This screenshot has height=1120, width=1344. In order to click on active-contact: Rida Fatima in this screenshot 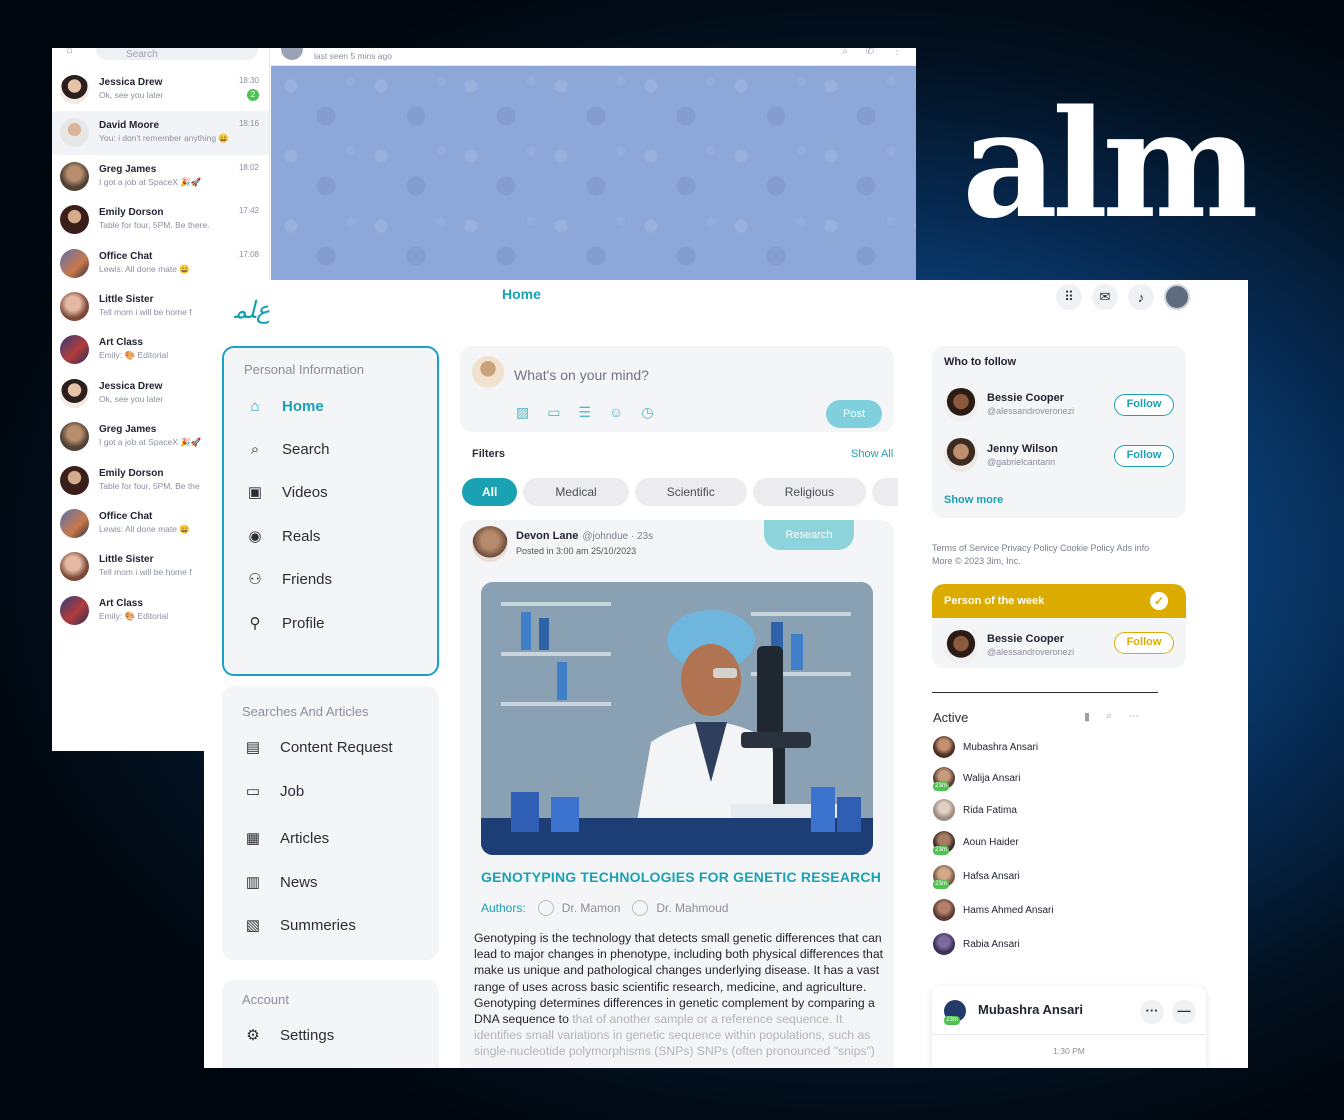, I will do `click(975, 810)`.